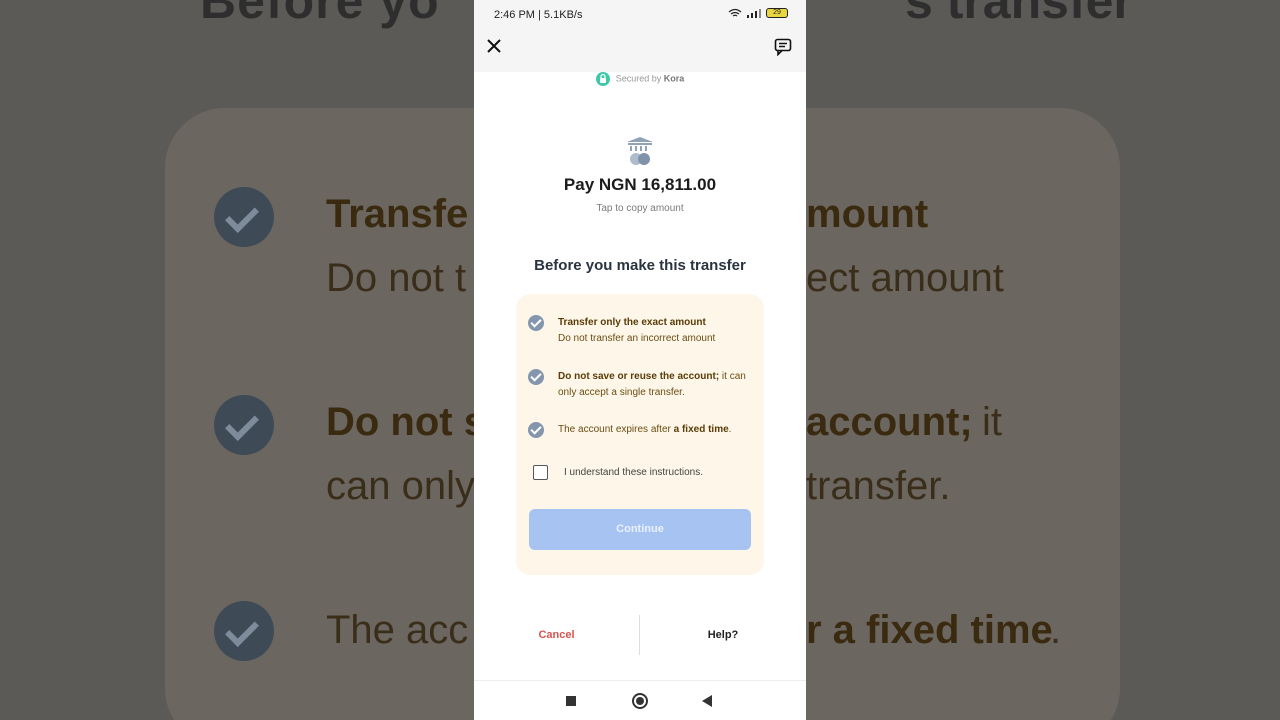 Image resolution: width=1280 pixels, height=720 pixels. Describe the element at coordinates (602, 79) in the screenshot. I see `lock-icon` at that location.